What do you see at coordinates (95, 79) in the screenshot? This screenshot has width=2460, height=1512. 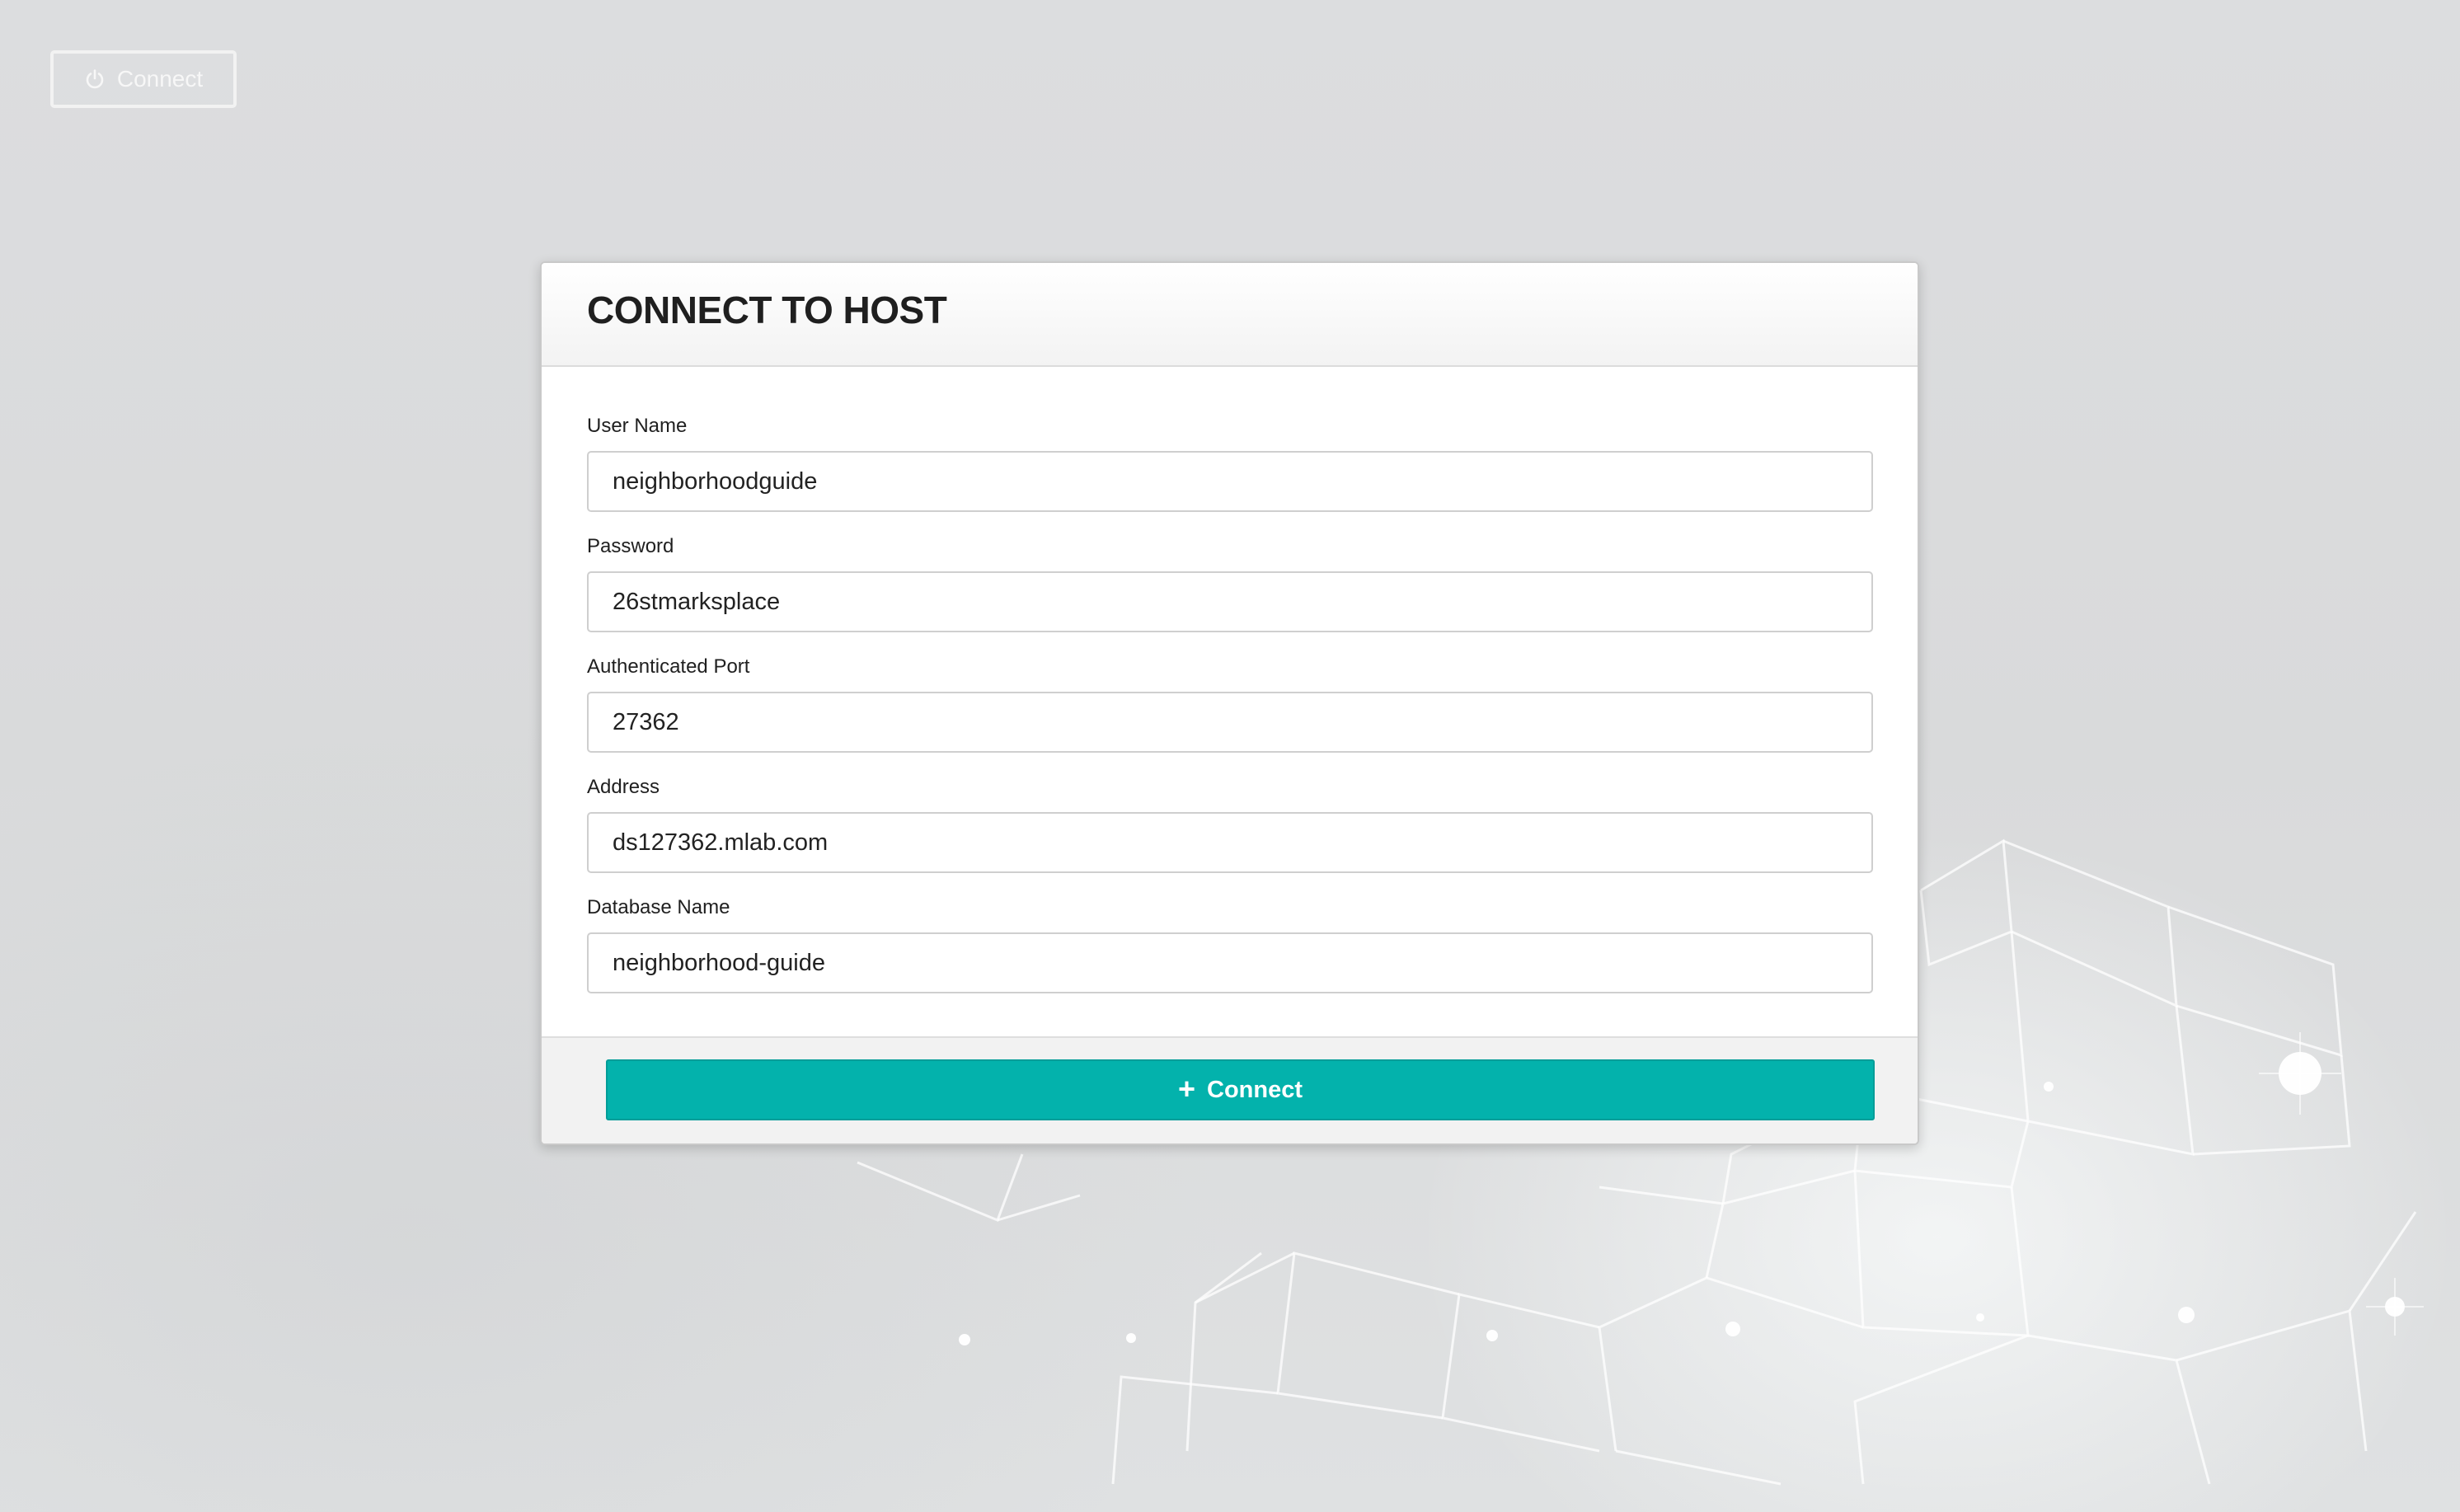 I see `power-icon` at bounding box center [95, 79].